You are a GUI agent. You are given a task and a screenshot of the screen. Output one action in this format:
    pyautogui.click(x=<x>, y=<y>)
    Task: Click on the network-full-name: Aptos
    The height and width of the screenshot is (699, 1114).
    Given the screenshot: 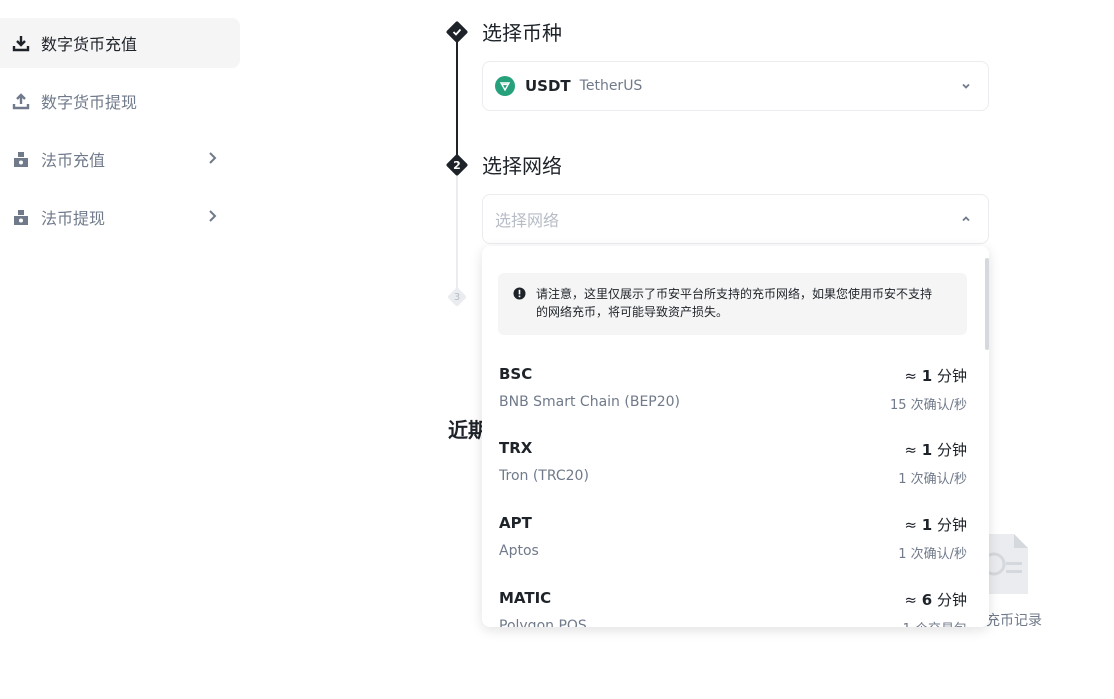 What is the action you would take?
    pyautogui.click(x=519, y=551)
    